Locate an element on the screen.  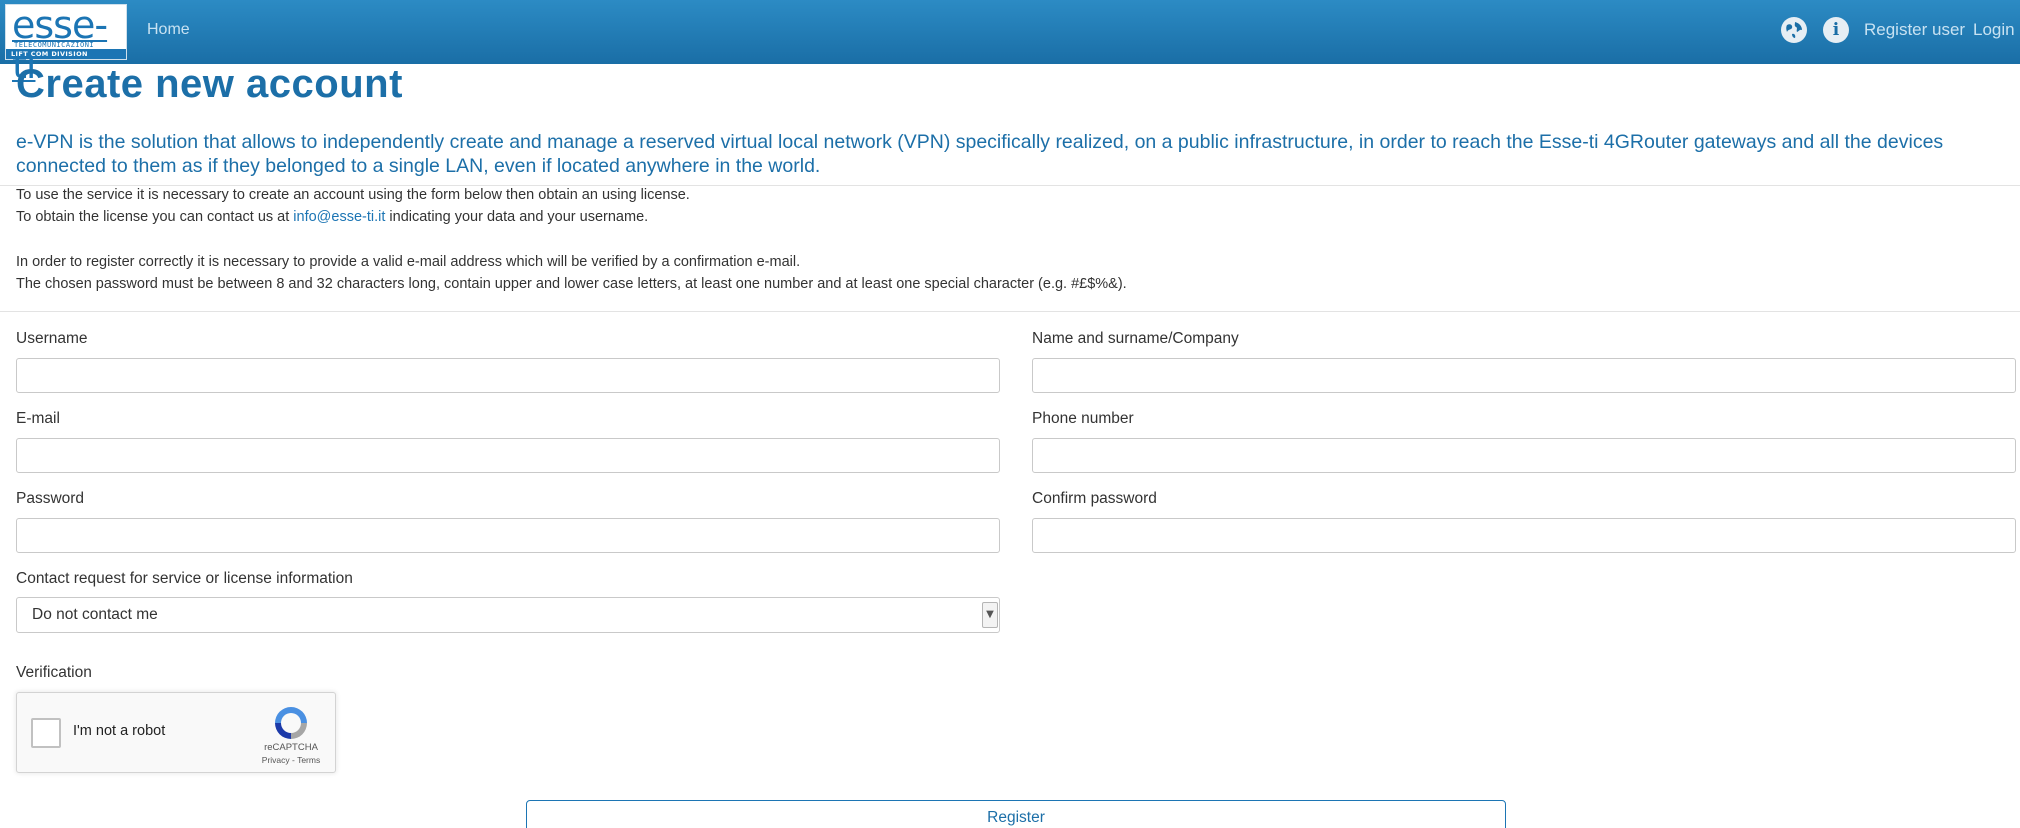
page-title: Create new account is located at coordinates (209, 84).